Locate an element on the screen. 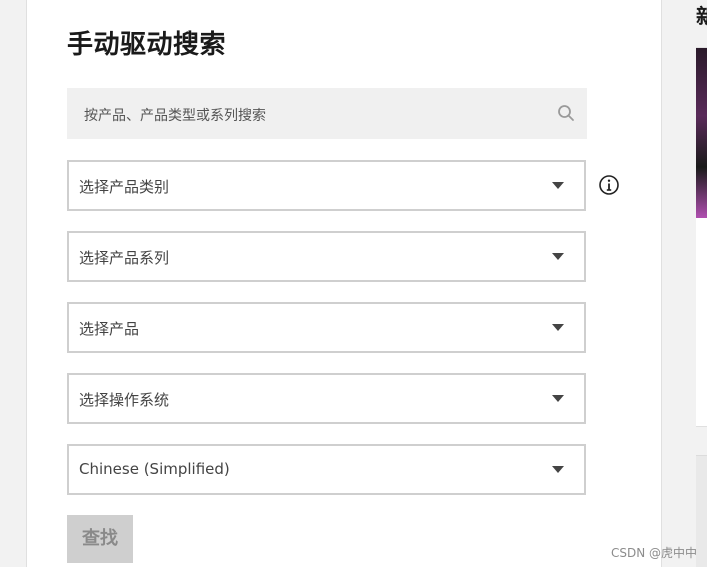 Image resolution: width=707 pixels, height=567 pixels. right-news-card is located at coordinates (701, 237).